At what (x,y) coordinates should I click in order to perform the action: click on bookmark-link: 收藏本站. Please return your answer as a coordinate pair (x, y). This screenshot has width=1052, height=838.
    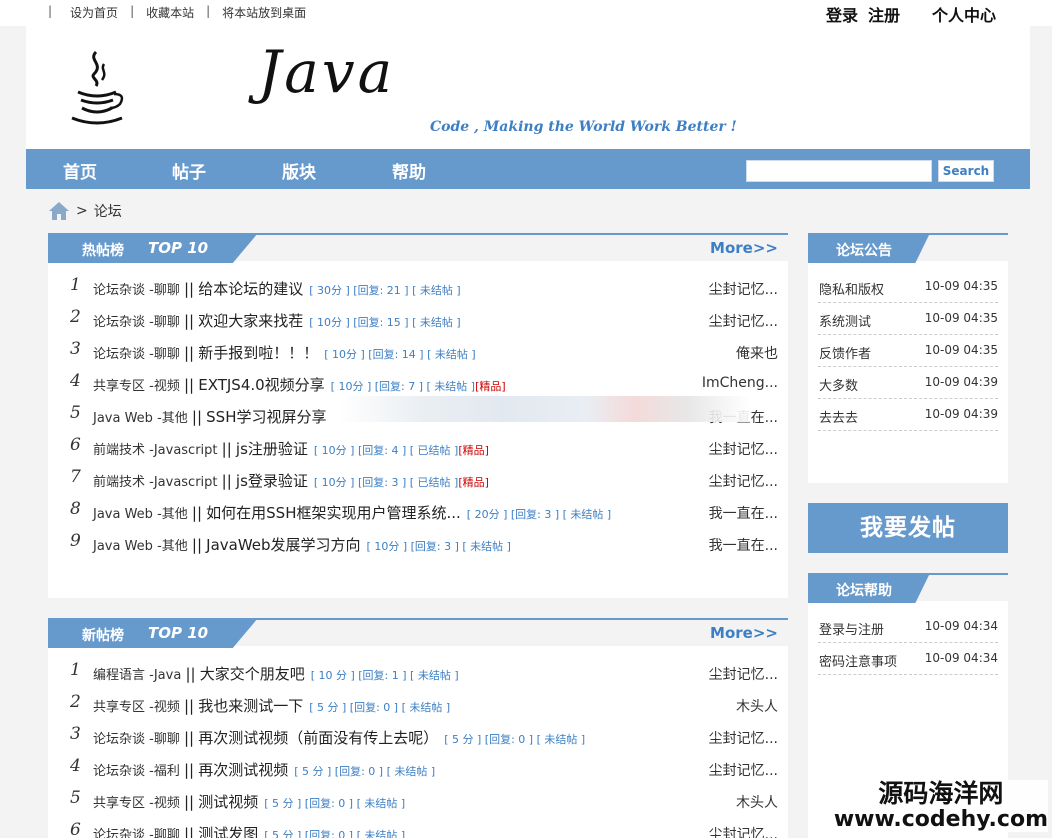
    Looking at the image, I should click on (170, 12).